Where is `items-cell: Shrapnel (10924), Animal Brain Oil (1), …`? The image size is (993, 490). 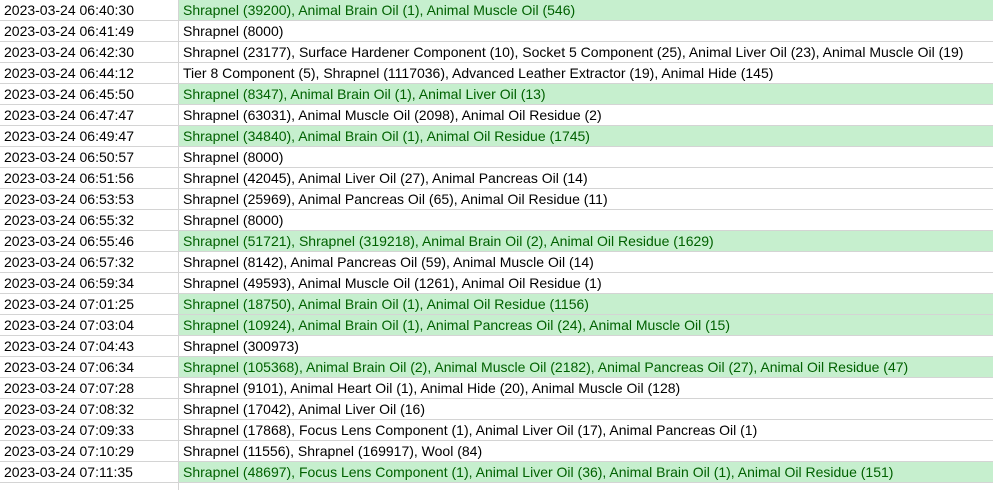
items-cell: Shrapnel (10924), Animal Brain Oil (1), … is located at coordinates (586, 325).